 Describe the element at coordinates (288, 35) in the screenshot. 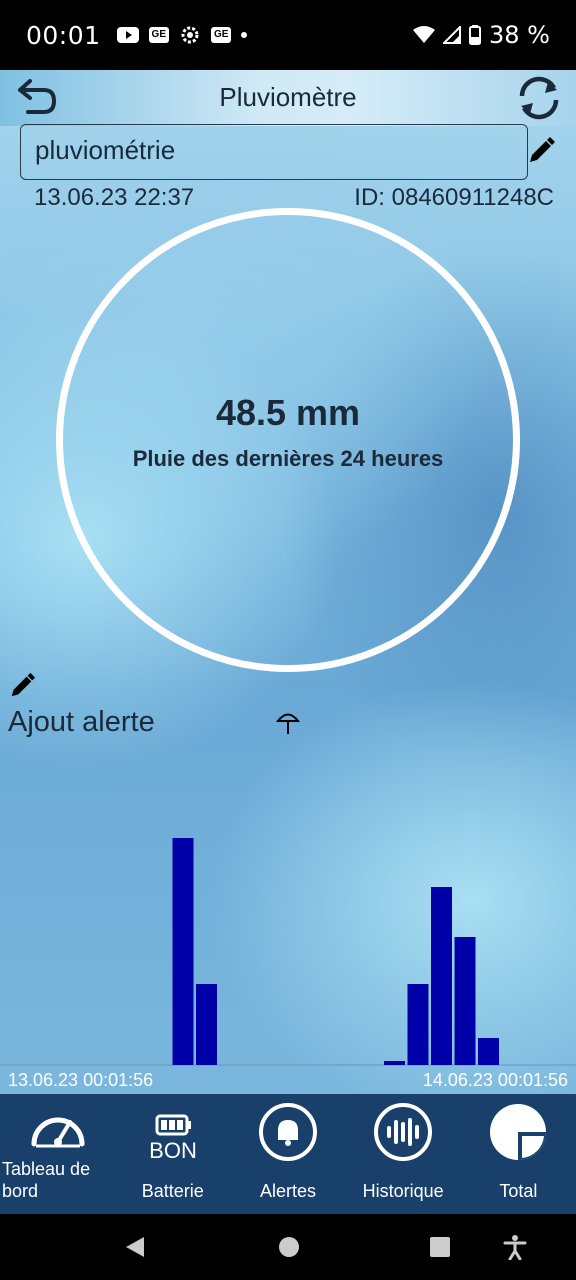

I see `status-bar: 00:01 GE GE 38 %` at that location.